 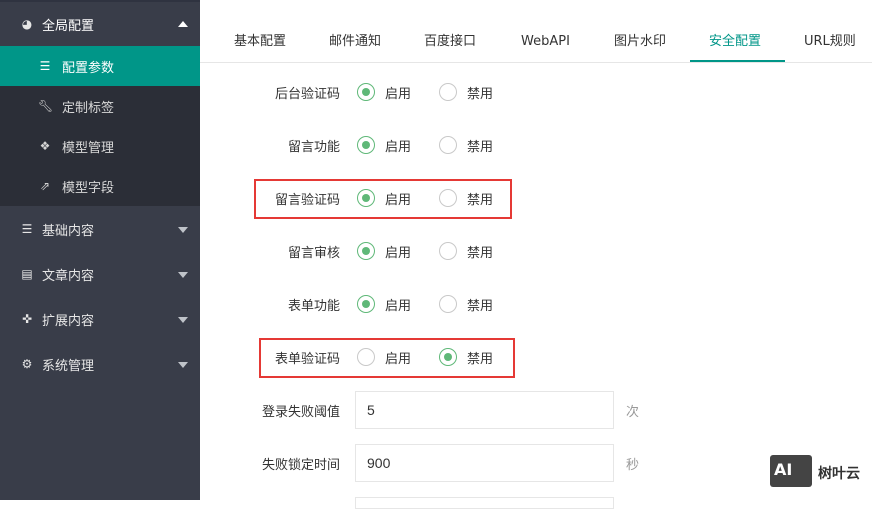 What do you see at coordinates (313, 306) in the screenshot?
I see `setting-label: 表单功能` at bounding box center [313, 306].